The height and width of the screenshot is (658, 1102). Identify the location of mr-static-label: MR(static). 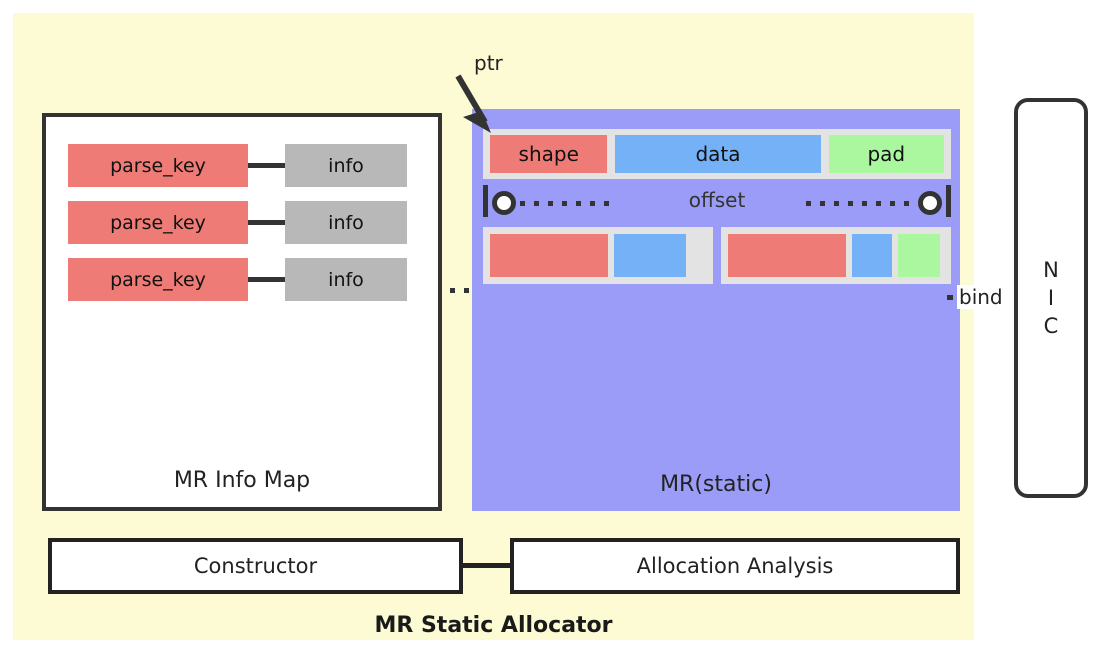
(716, 484).